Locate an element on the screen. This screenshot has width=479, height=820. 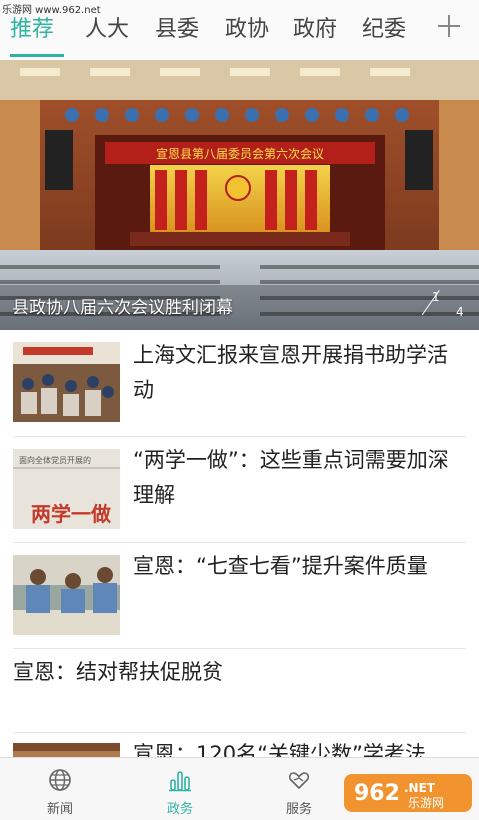
site-logo-watermark: 962 .NET 乐游网 is located at coordinates (408, 793).